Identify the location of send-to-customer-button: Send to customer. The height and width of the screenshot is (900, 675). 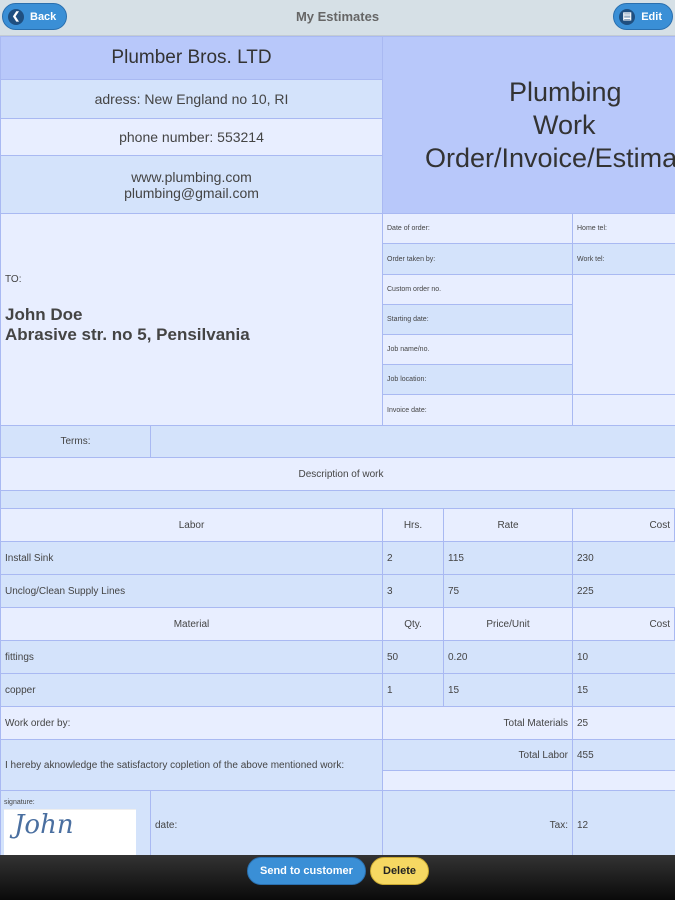
(306, 871).